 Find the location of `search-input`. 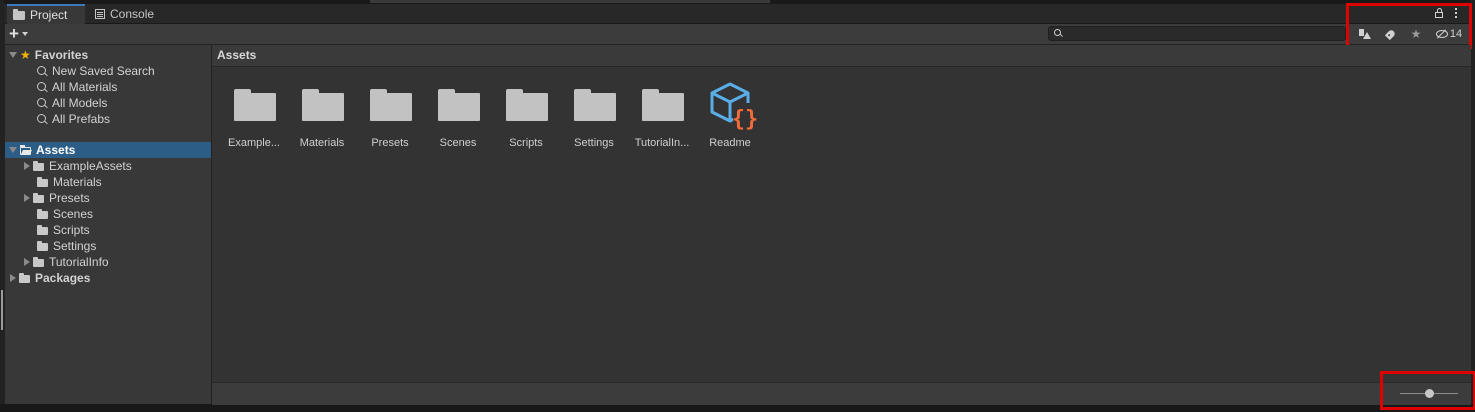

search-input is located at coordinates (1200, 33).